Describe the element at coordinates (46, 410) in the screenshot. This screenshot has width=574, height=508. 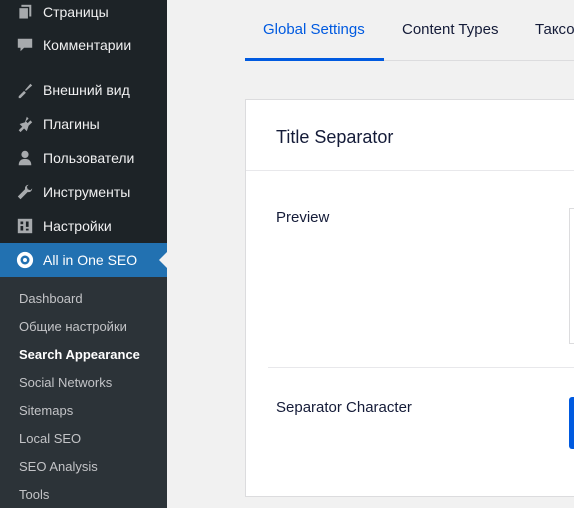
I see `submenu-item-sitemaps: Sitemaps` at that location.